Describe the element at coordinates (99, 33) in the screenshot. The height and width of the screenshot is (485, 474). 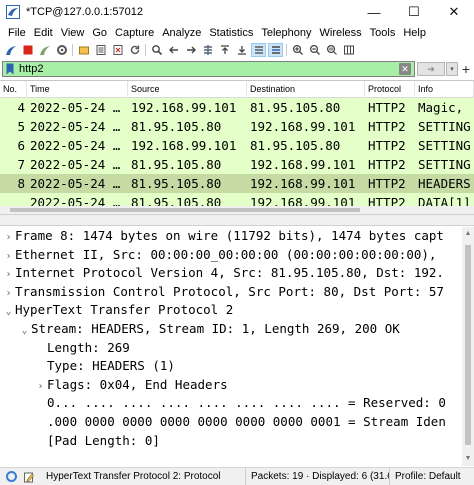
I see `menu-go: Go` at that location.